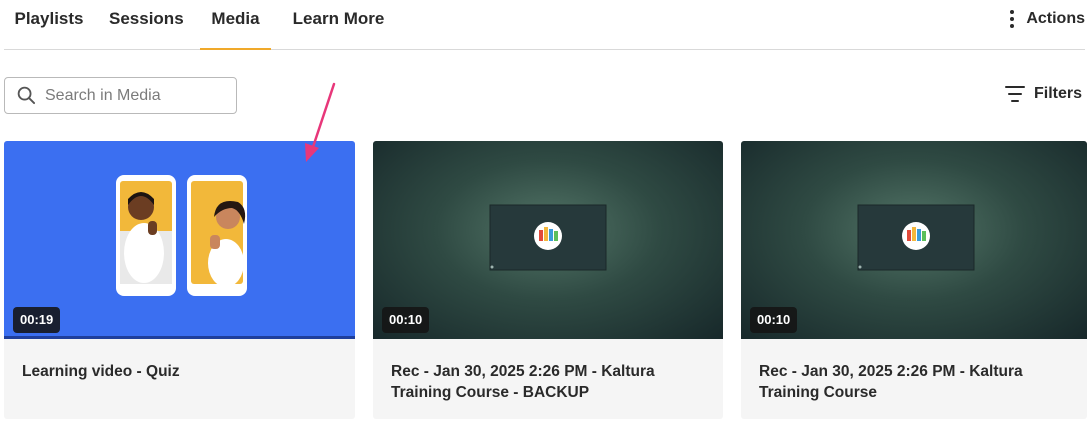  I want to click on more-vertical-icon, so click(1012, 19).